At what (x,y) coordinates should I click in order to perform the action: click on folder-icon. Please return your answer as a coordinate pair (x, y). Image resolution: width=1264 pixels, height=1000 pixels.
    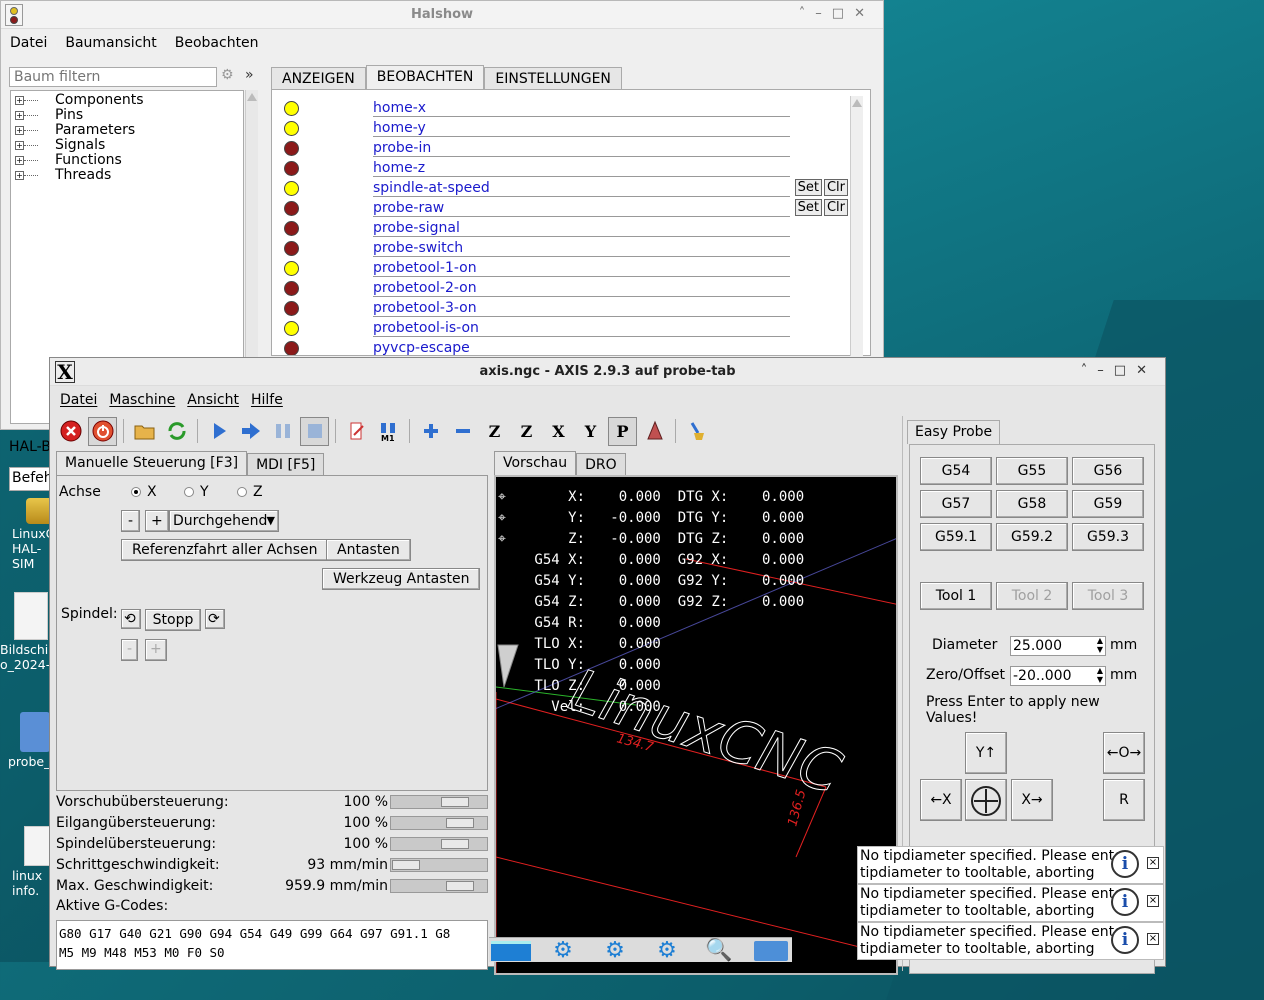
    Looking at the image, I should click on (771, 950).